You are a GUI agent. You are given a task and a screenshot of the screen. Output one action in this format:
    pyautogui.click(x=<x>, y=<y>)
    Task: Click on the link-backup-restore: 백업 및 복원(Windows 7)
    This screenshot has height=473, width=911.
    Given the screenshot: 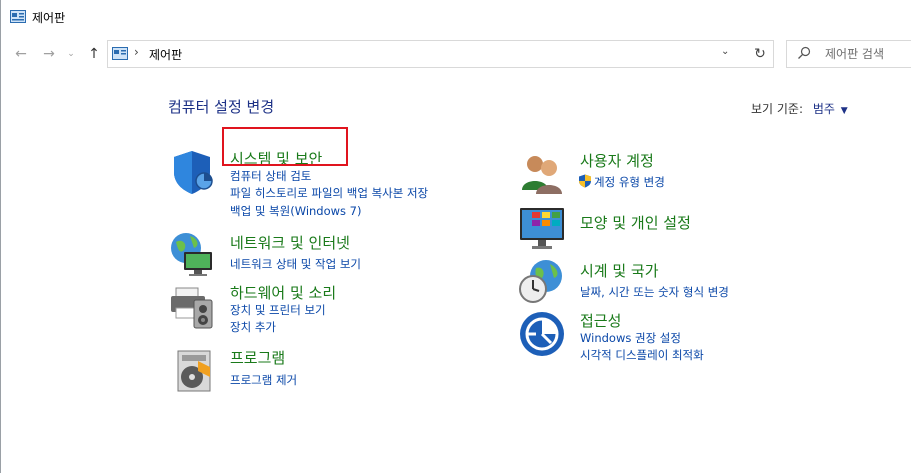 What is the action you would take?
    pyautogui.click(x=296, y=211)
    